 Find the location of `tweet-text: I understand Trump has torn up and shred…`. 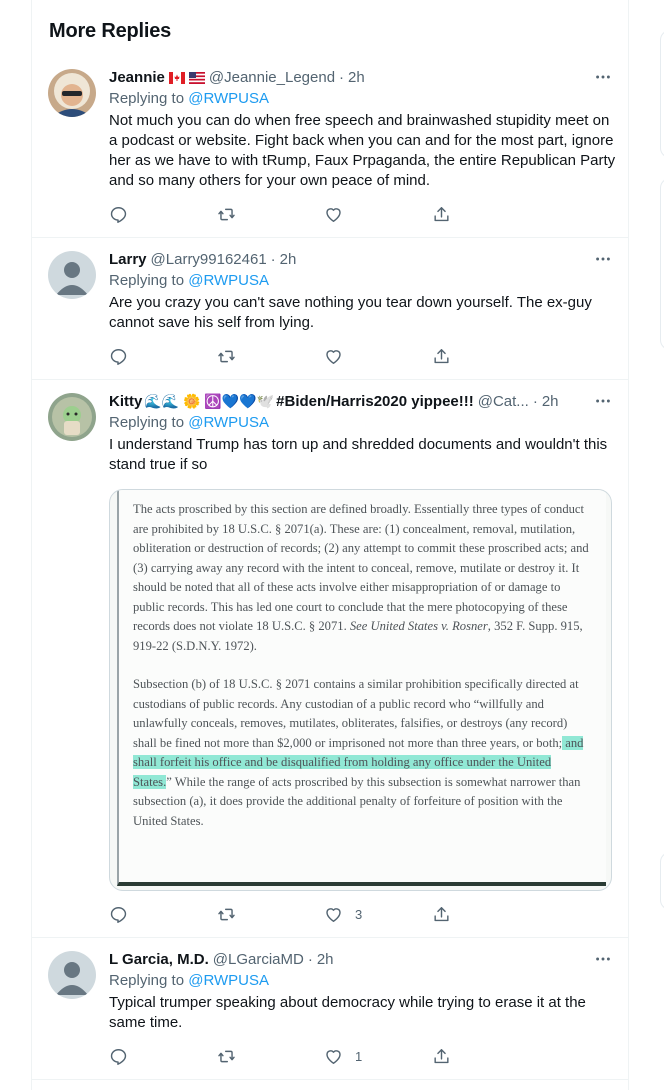

tweet-text: I understand Trump has torn up and shred… is located at coordinates (358, 454).